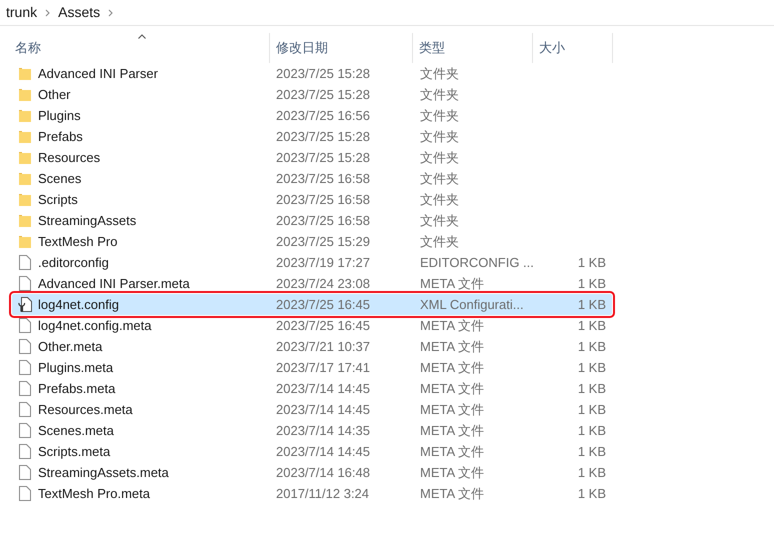  I want to click on file-row: log4net.config.meta 2023/7/25 16:45 META 文件 1 KB, so click(312, 325).